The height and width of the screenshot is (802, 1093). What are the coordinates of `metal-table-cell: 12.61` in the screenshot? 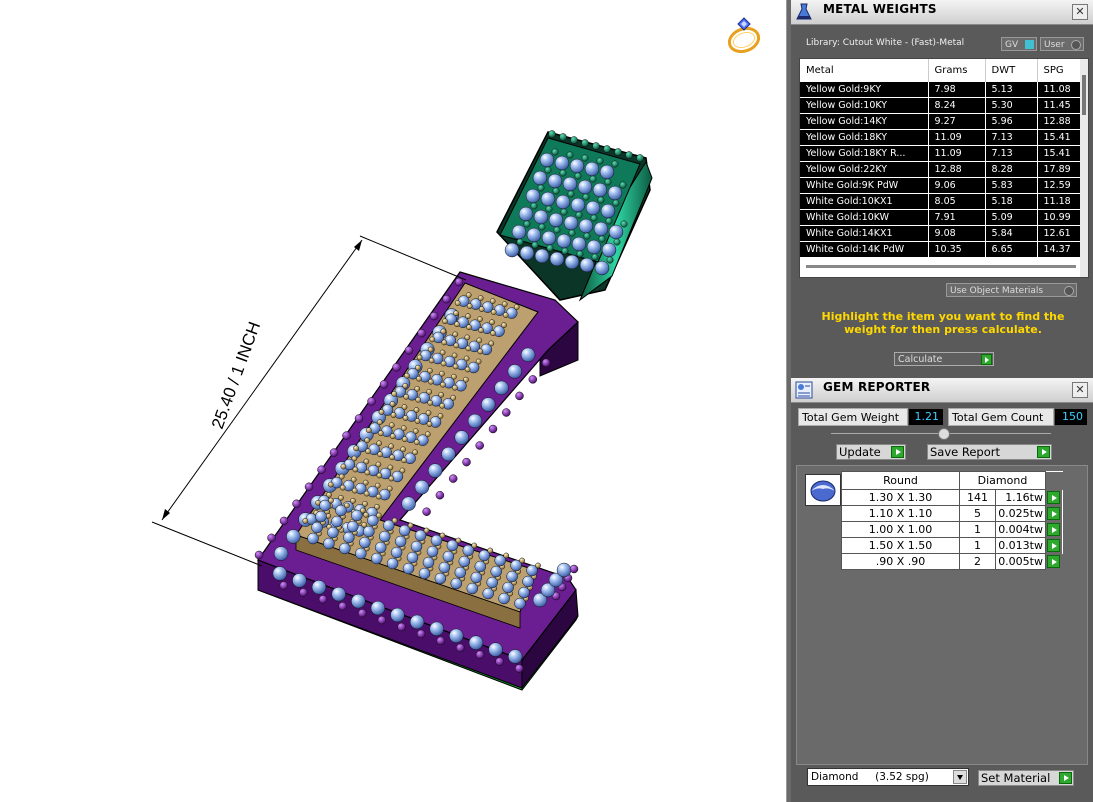 It's located at (1059, 233).